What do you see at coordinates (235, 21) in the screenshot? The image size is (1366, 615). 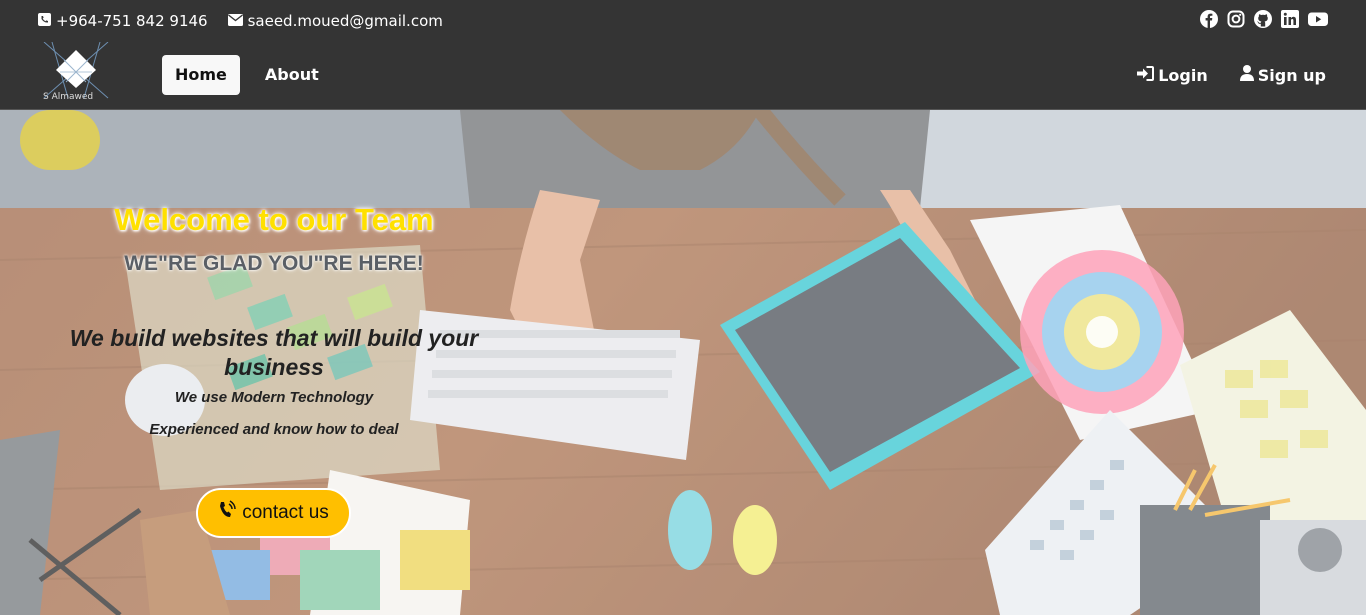 I see `envelope-icon` at bounding box center [235, 21].